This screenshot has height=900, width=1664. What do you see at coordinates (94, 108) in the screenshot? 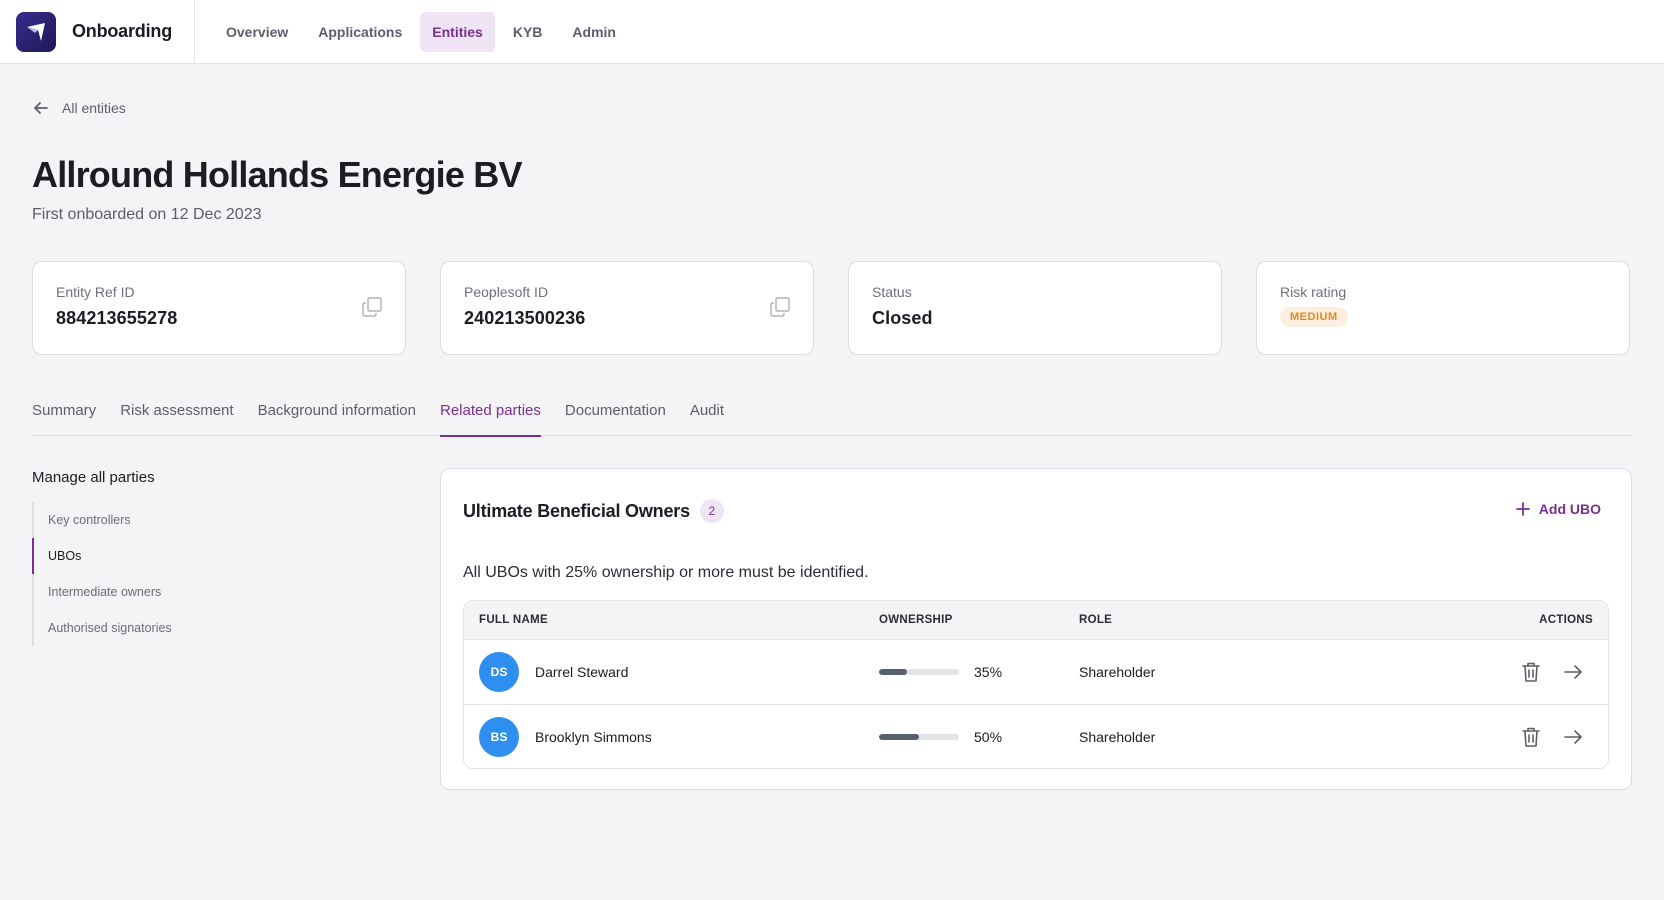
I see `back-link-label: All entities` at bounding box center [94, 108].